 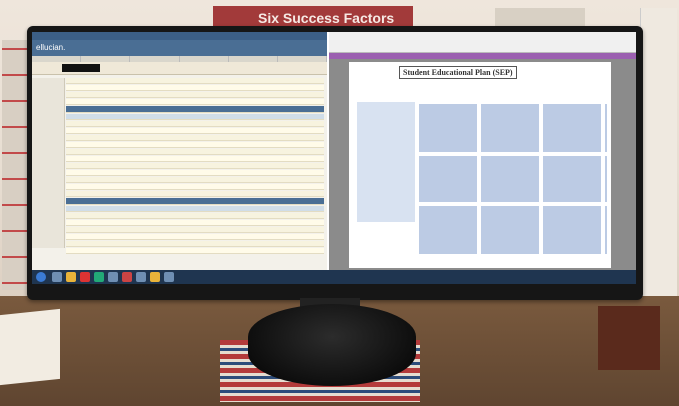 I want to click on start-button-icon, so click(x=41, y=277).